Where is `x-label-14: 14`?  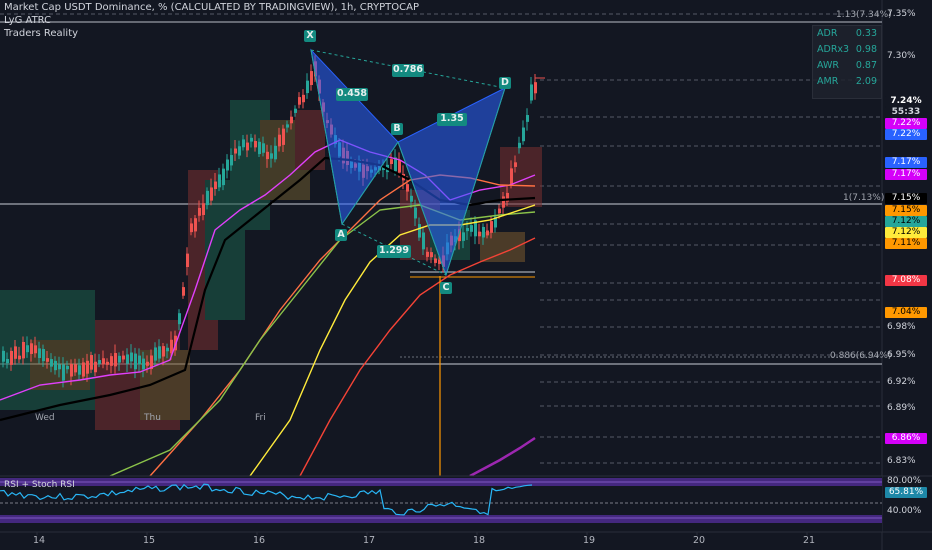 x-label-14: 14 is located at coordinates (39, 540).